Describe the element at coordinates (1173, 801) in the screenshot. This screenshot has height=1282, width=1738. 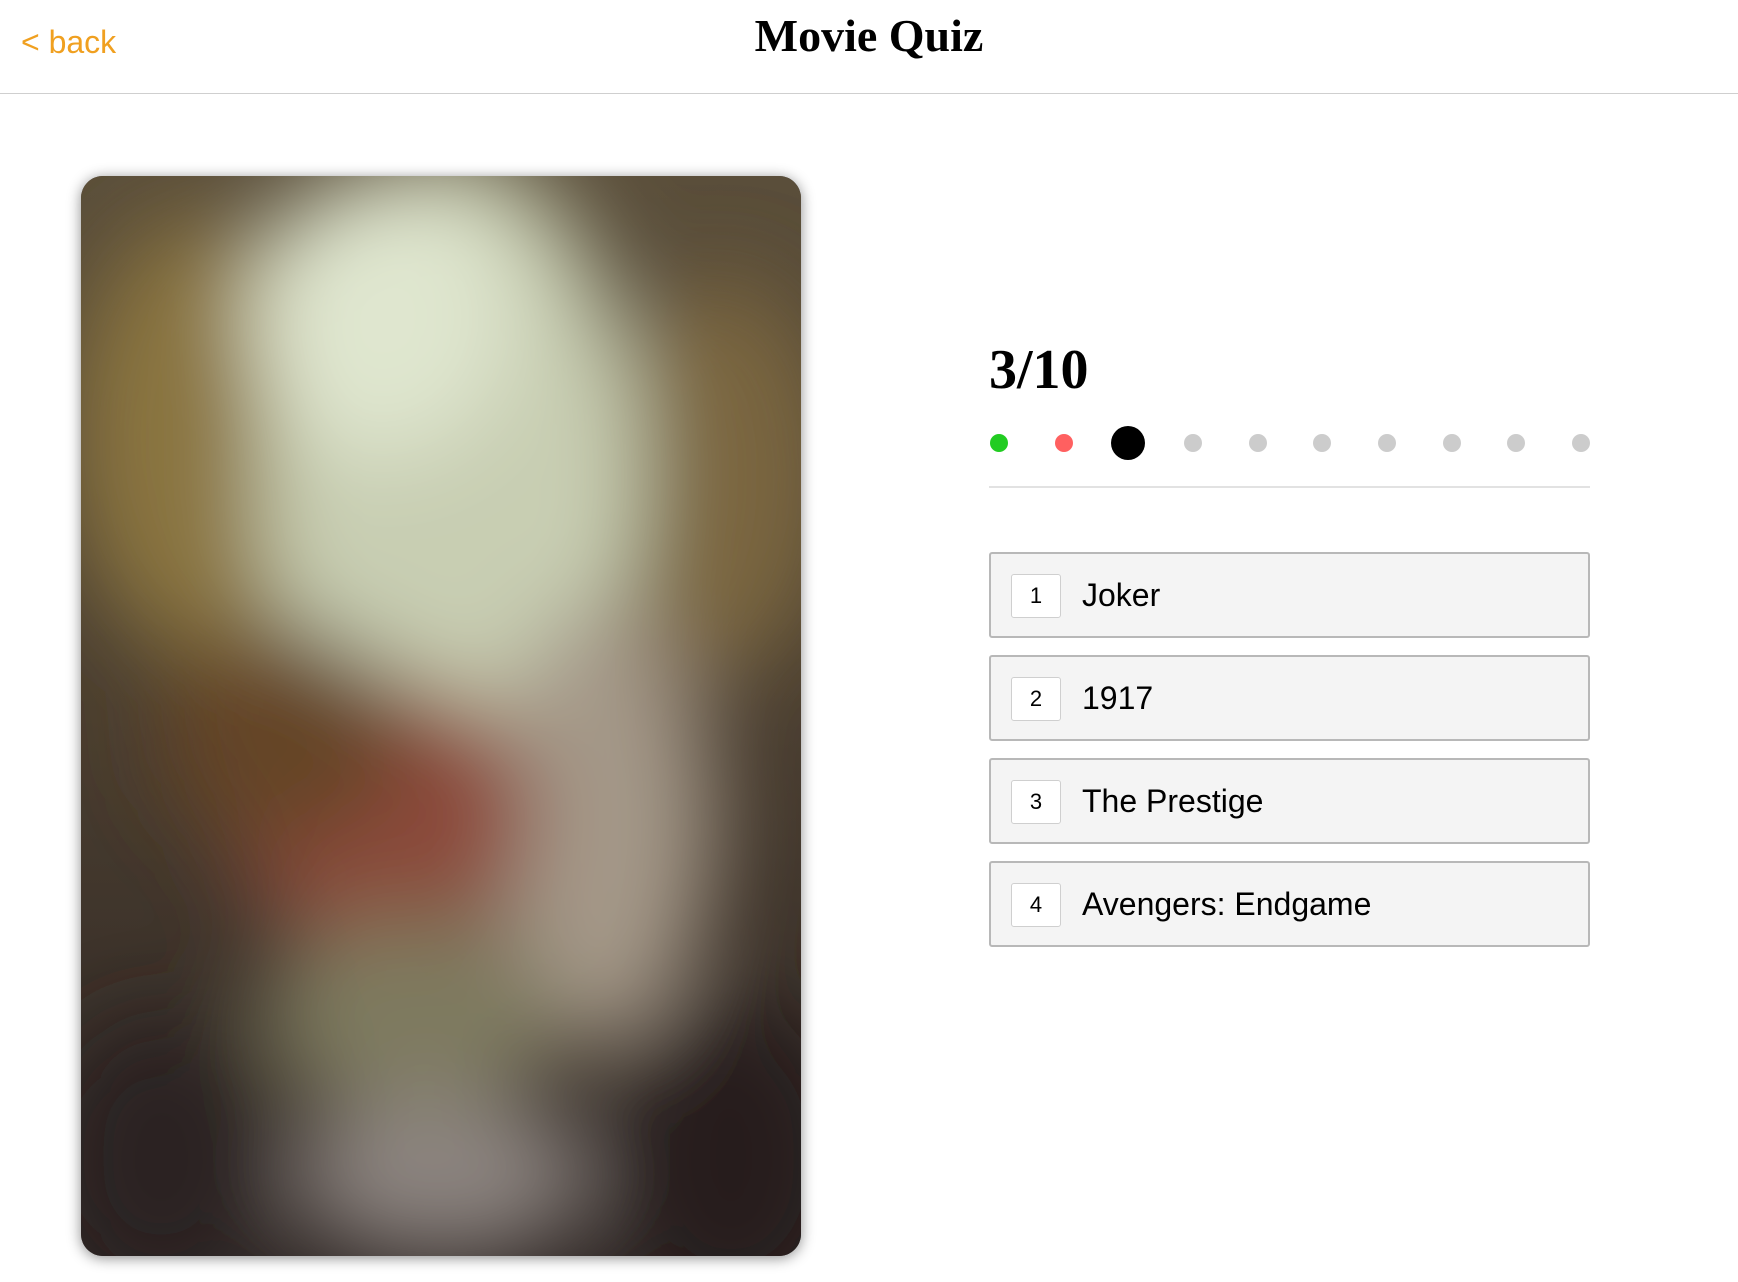
I see `option-label: The Prestige` at that location.